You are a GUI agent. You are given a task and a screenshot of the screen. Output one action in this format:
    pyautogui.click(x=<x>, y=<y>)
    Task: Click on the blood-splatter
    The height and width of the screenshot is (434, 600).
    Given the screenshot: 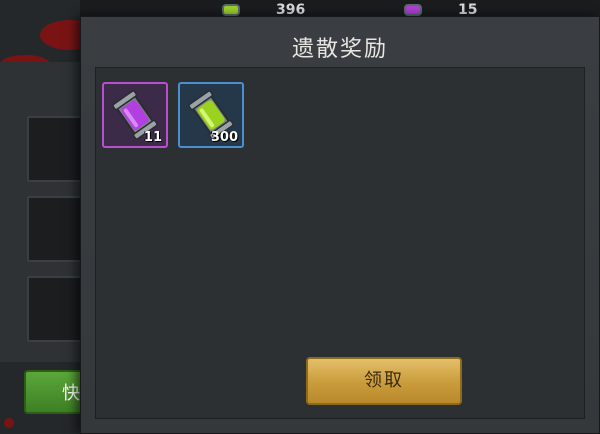 What is the action you would take?
    pyautogui.click(x=9, y=423)
    